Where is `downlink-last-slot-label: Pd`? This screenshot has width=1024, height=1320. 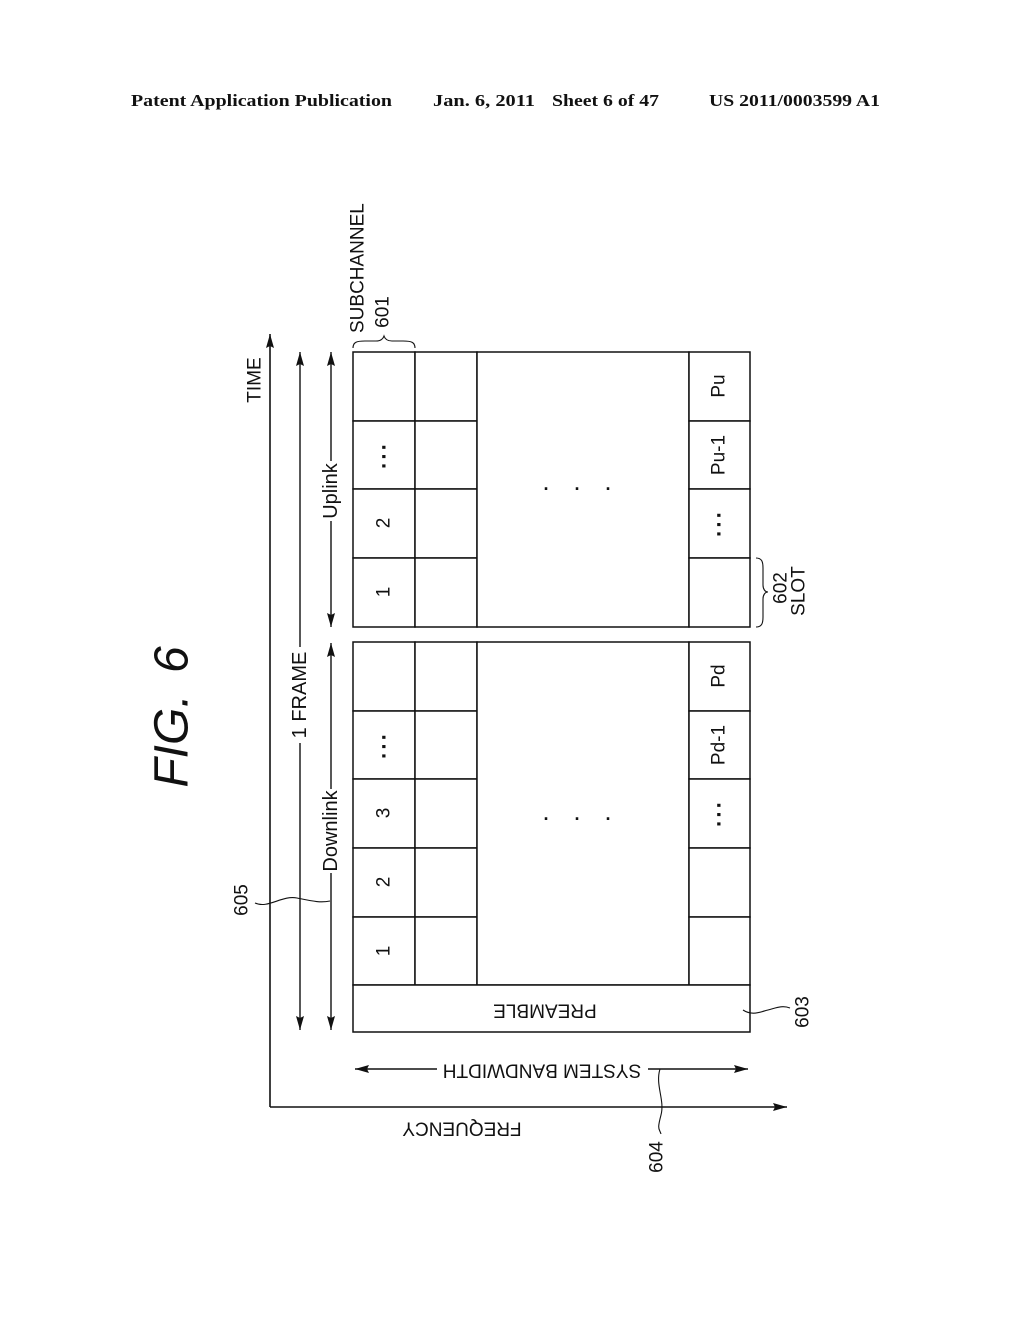 downlink-last-slot-label: Pd is located at coordinates (719, 675).